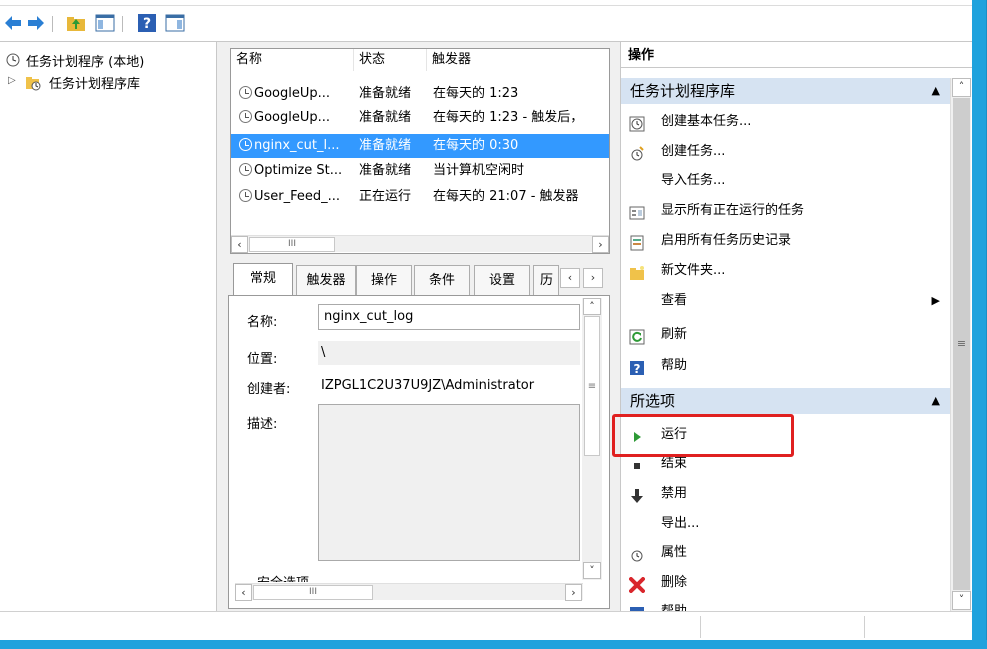 The width and height of the screenshot is (987, 649). I want to click on action-properties: 属性, so click(785, 552).